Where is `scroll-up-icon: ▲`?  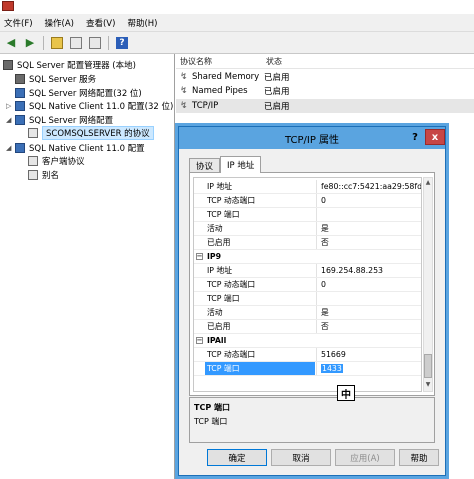
scroll-up-icon: ▲ is located at coordinates (428, 183).